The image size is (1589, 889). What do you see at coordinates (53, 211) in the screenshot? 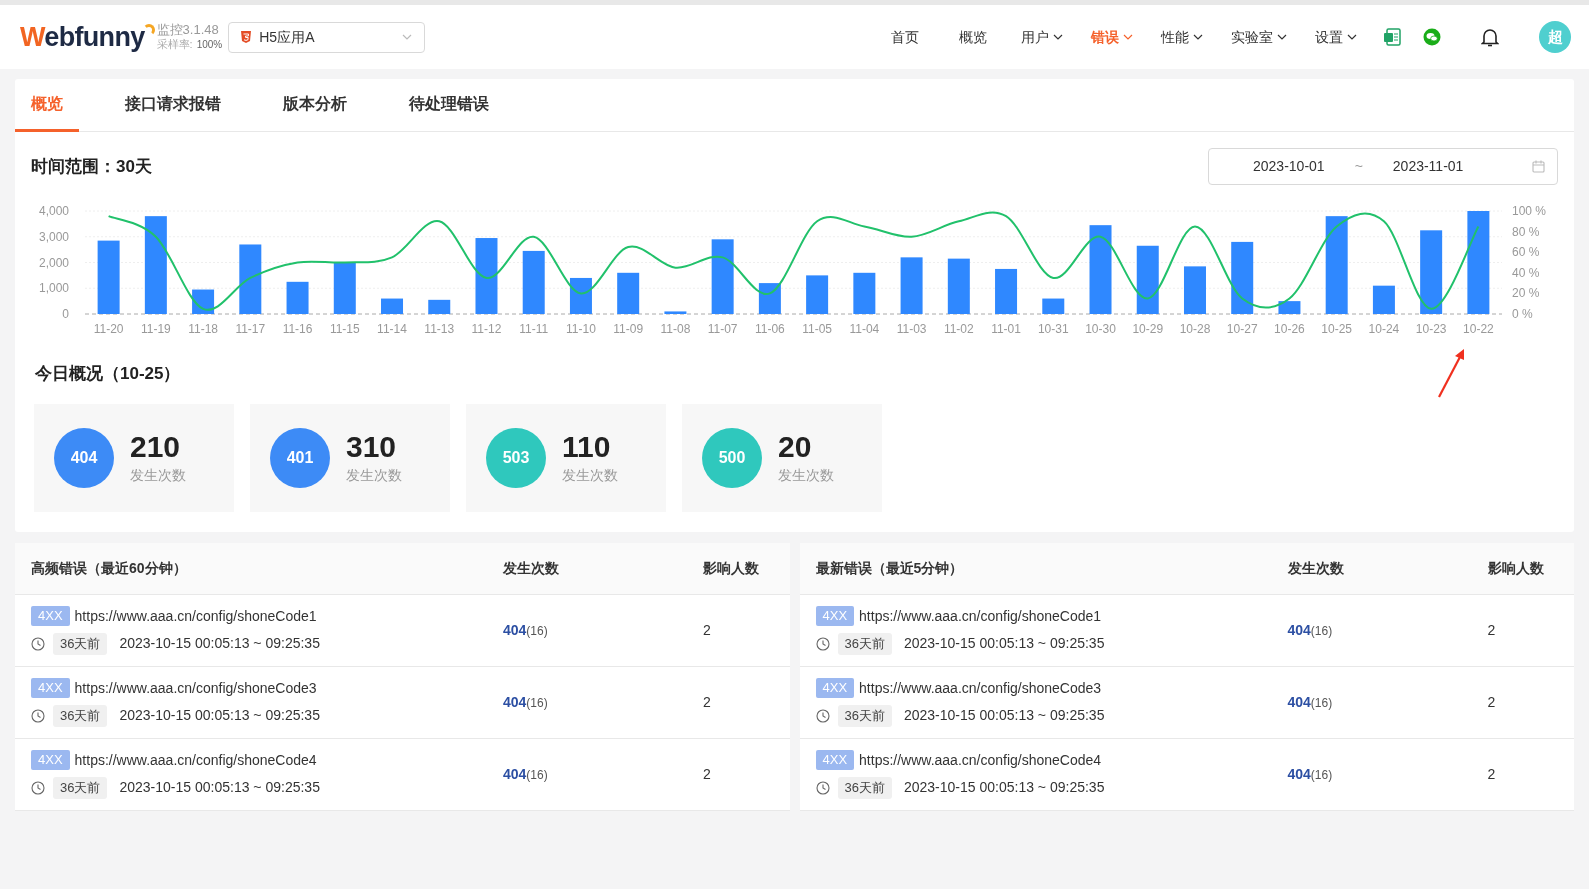
I see `y-axis-label: 4,000` at bounding box center [53, 211].